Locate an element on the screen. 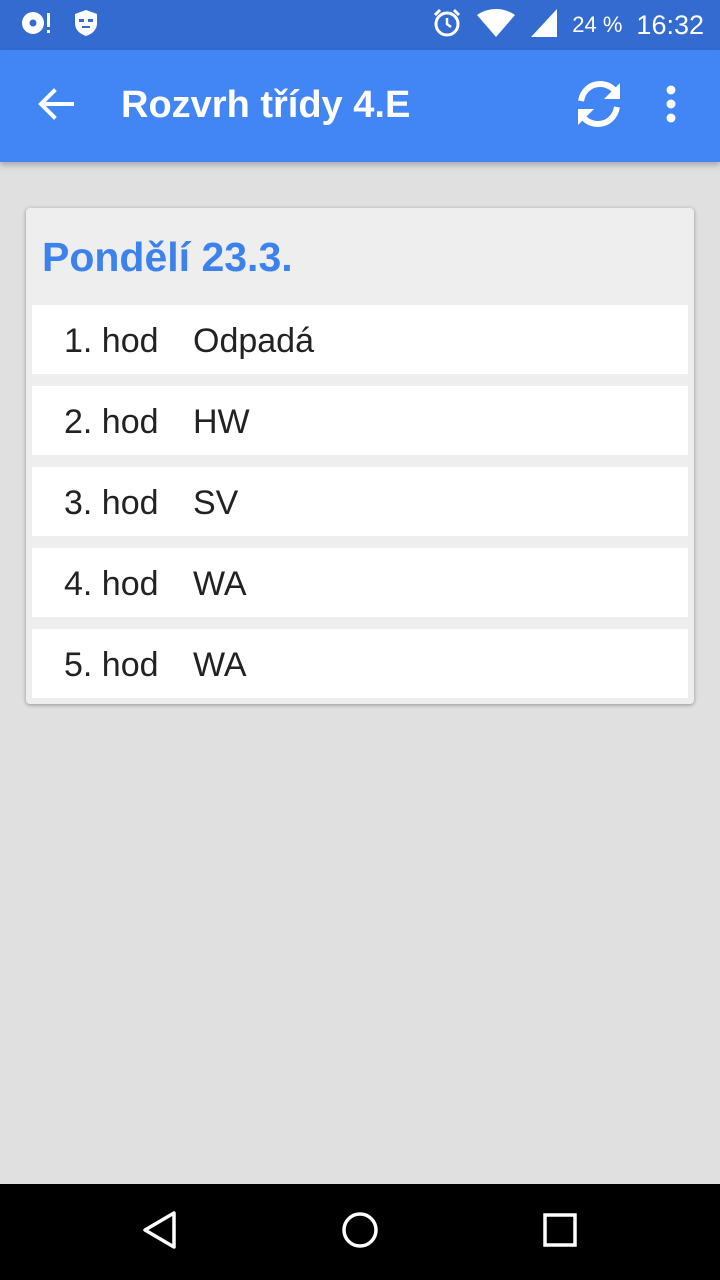 This screenshot has width=720, height=1280. more-vert-icon is located at coordinates (671, 106).